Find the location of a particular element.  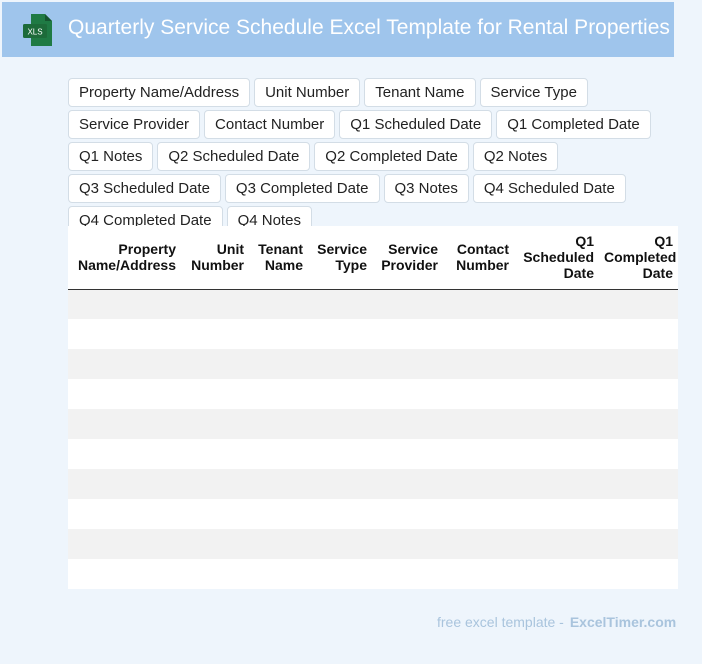

field-chip: Service Provider is located at coordinates (134, 124).